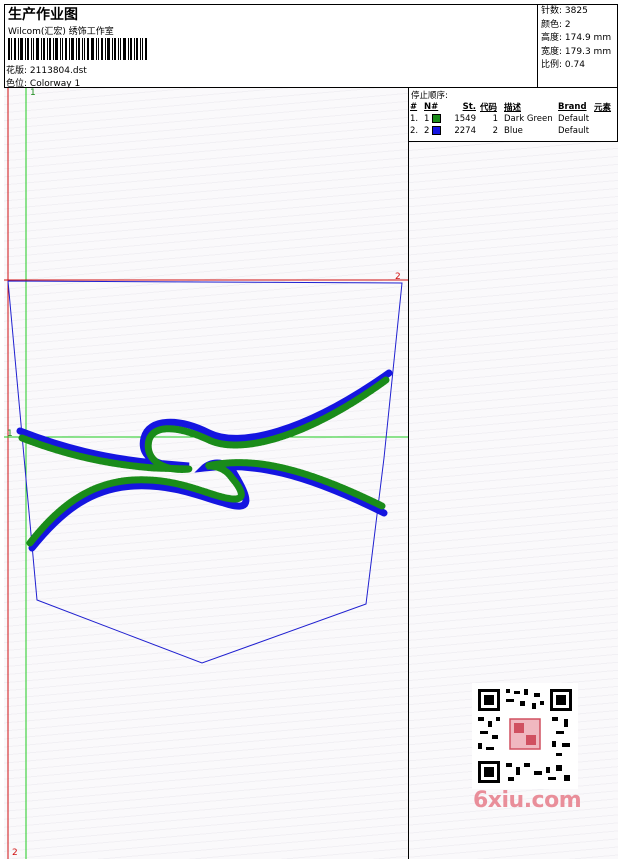  I want to click on barcode-image, so click(77, 49).